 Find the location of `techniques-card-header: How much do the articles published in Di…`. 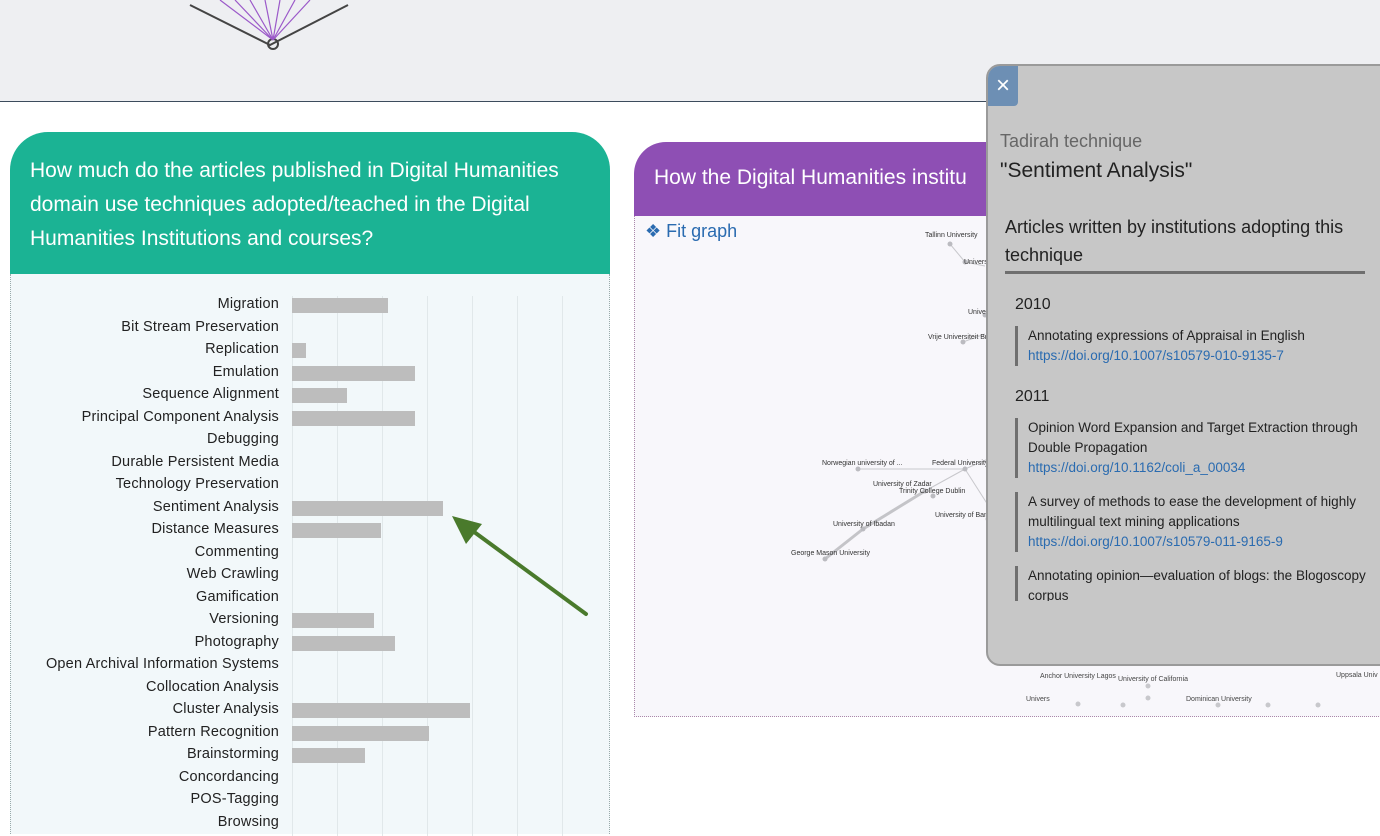

techniques-card-header: How much do the articles published in Di… is located at coordinates (310, 203).